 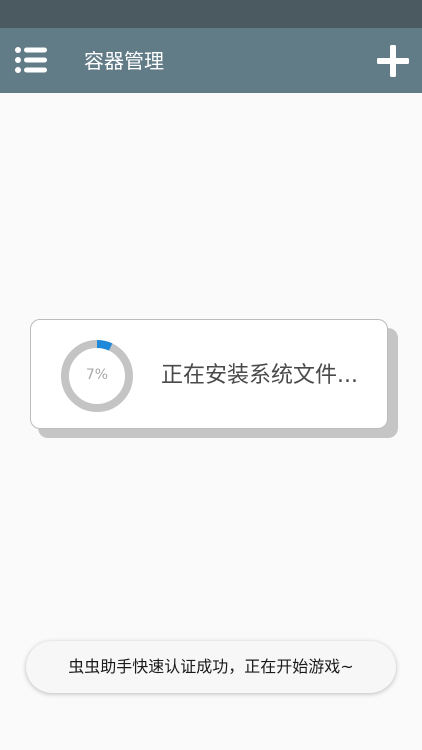 What do you see at coordinates (211, 60) in the screenshot?
I see `app-bar: 容器管理` at bounding box center [211, 60].